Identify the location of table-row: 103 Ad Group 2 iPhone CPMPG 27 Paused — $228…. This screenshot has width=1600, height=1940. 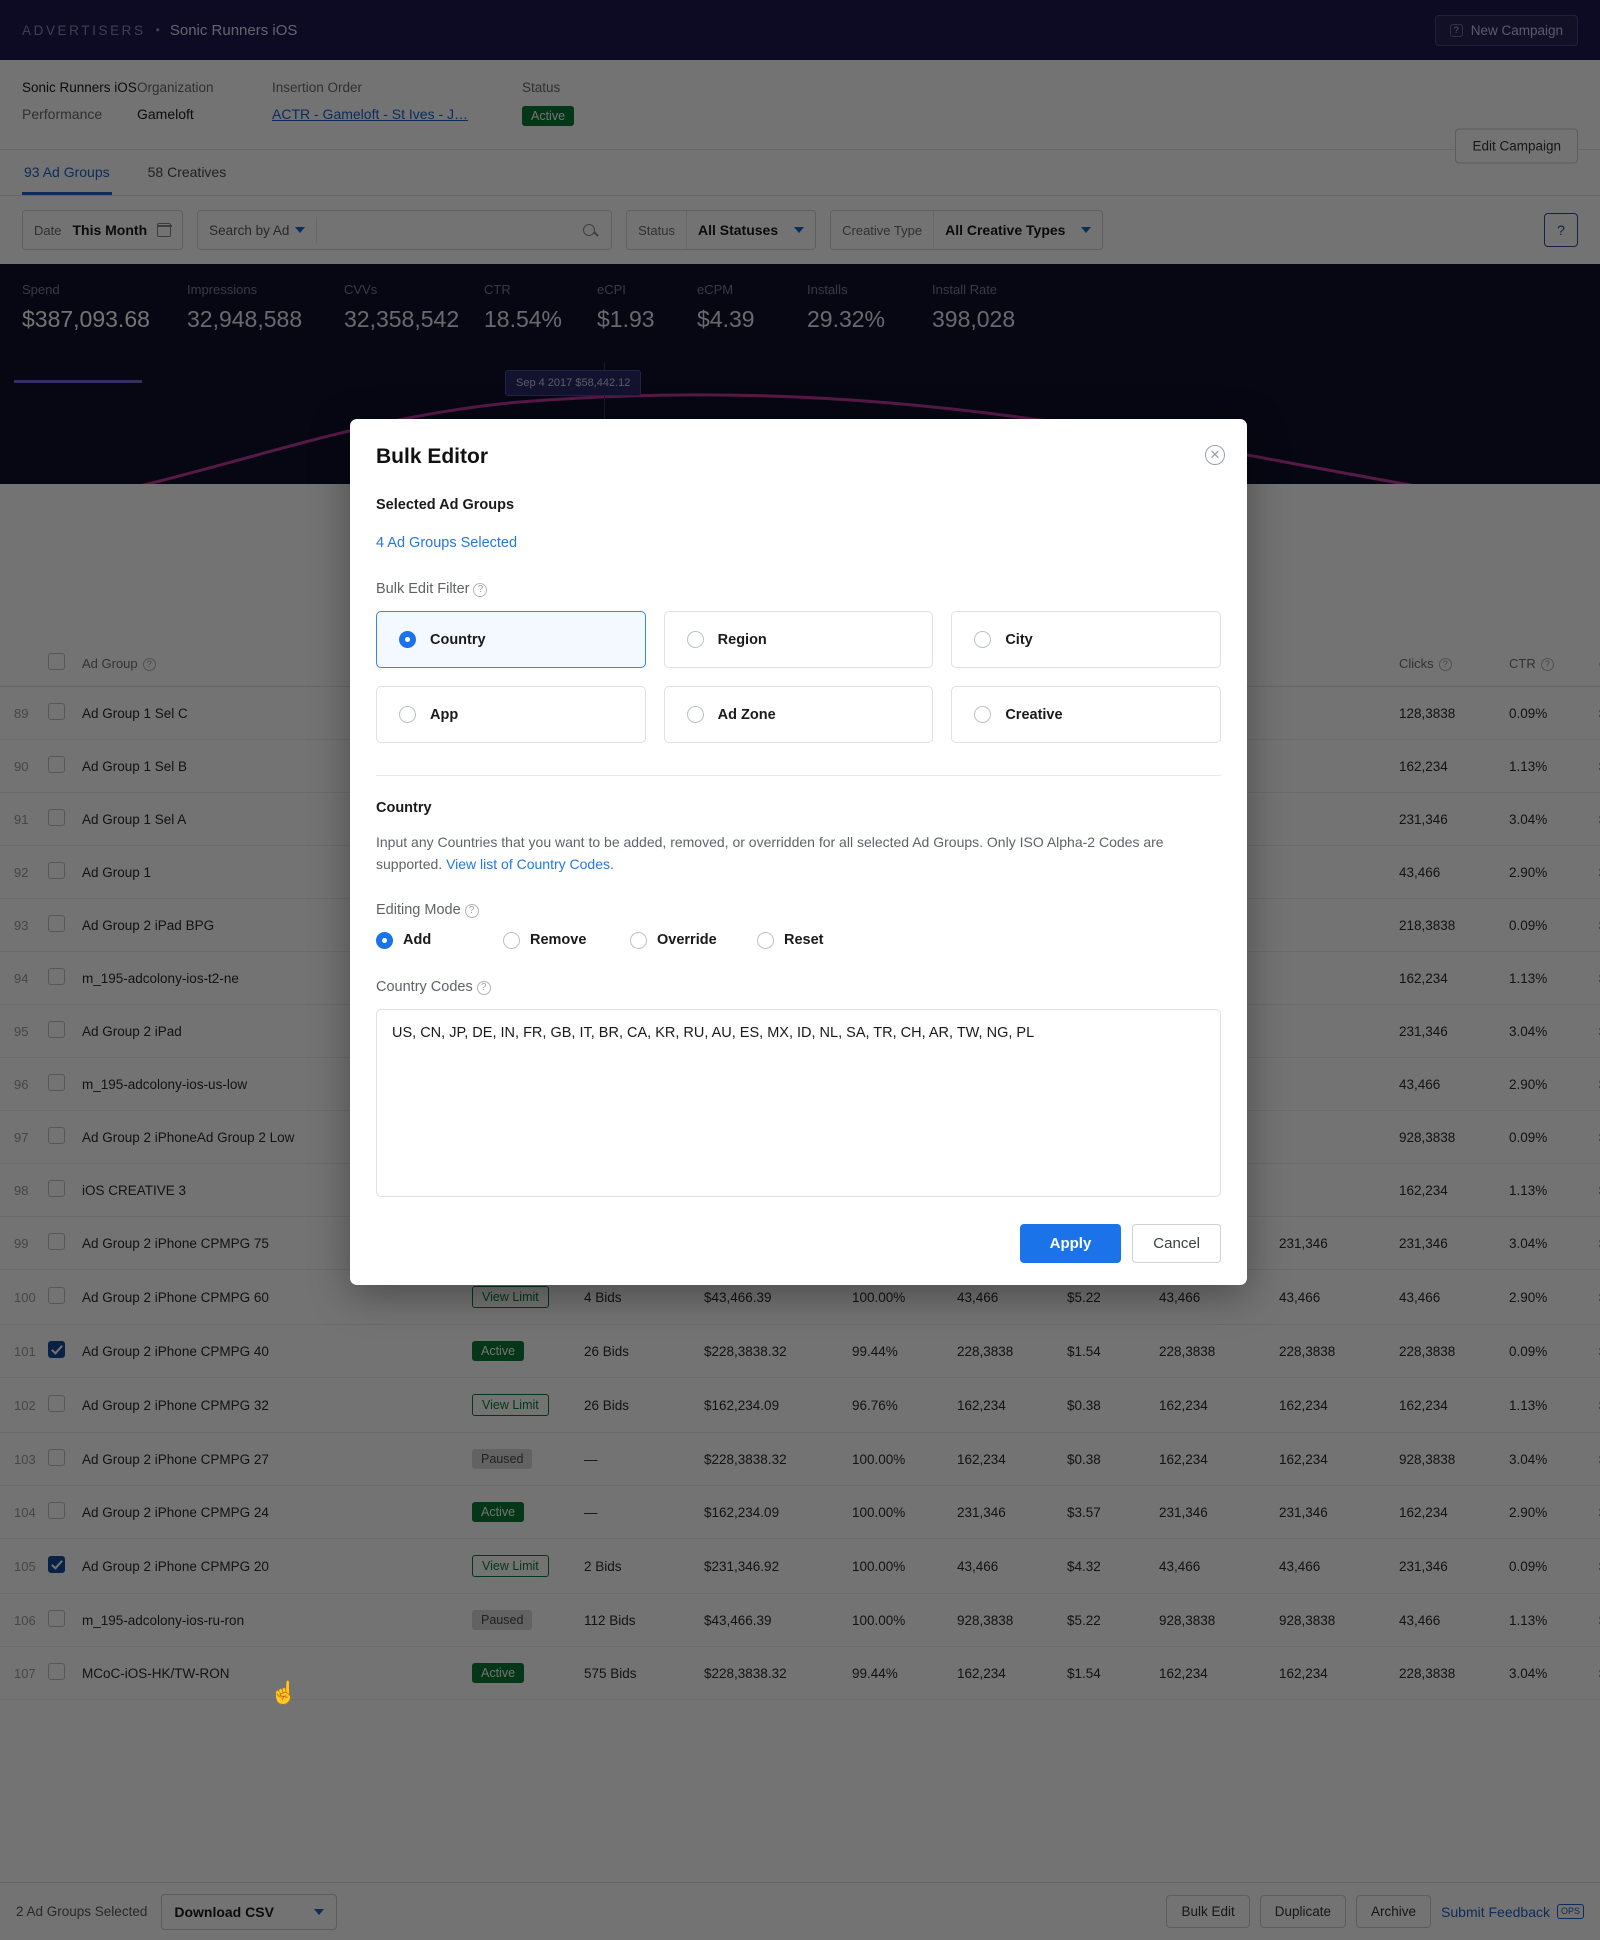
(800, 1459).